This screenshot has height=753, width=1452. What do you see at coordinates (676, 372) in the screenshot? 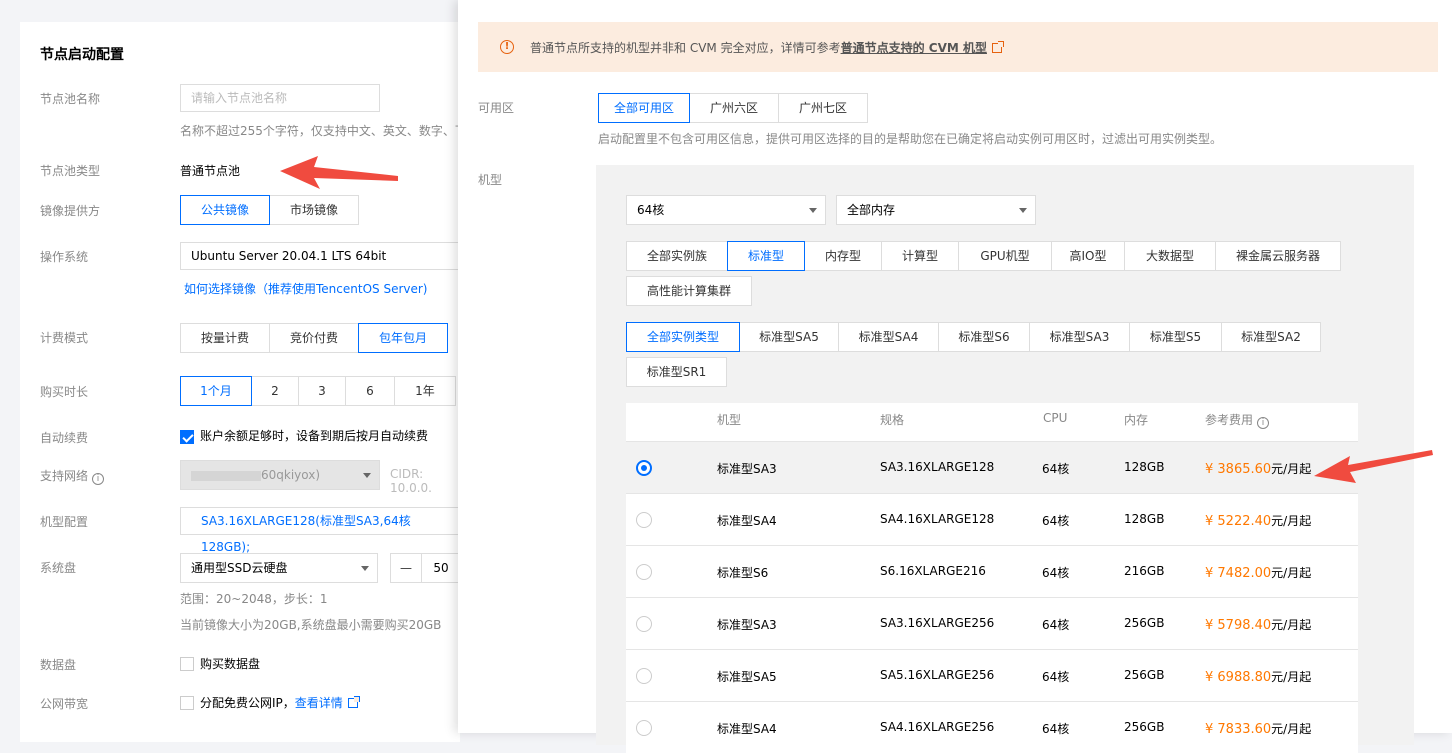
I see `type-sr1: 标准型SR1` at bounding box center [676, 372].